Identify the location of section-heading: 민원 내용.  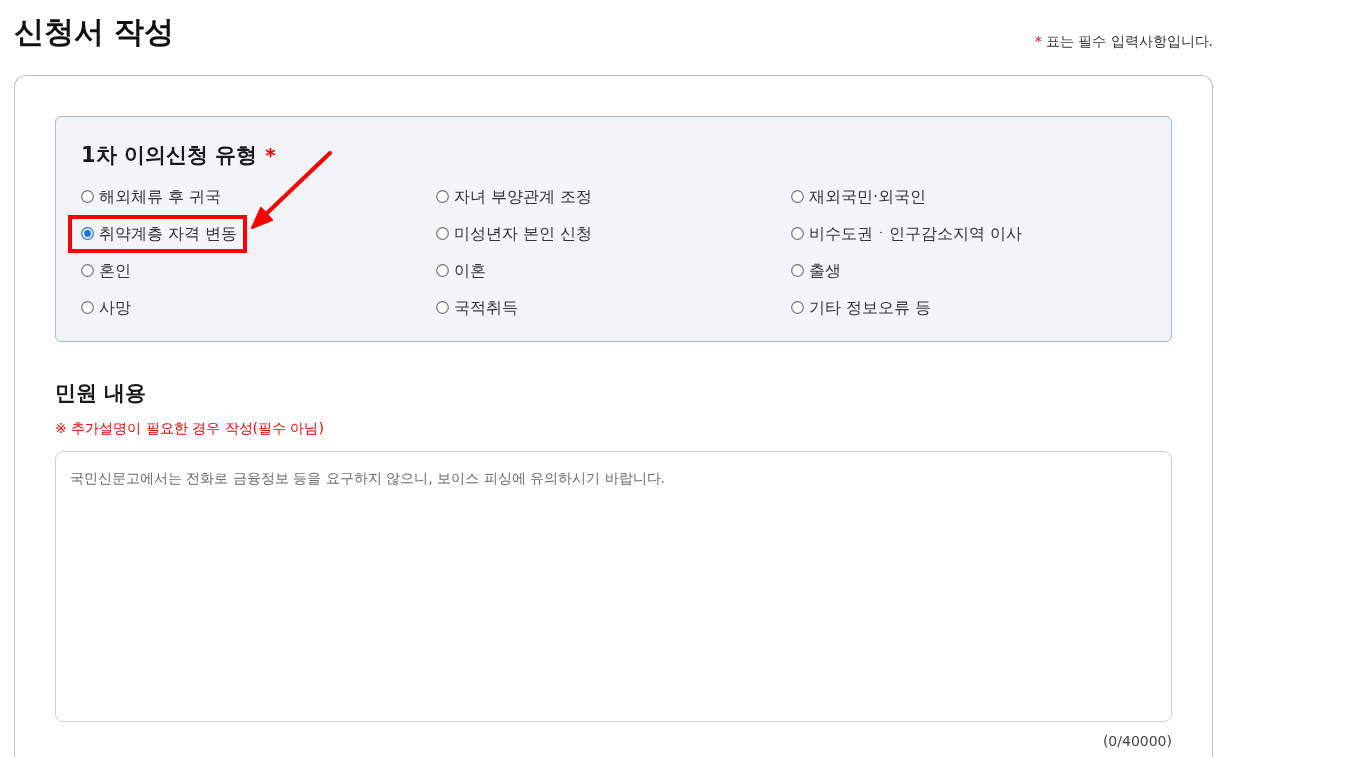
(101, 393).